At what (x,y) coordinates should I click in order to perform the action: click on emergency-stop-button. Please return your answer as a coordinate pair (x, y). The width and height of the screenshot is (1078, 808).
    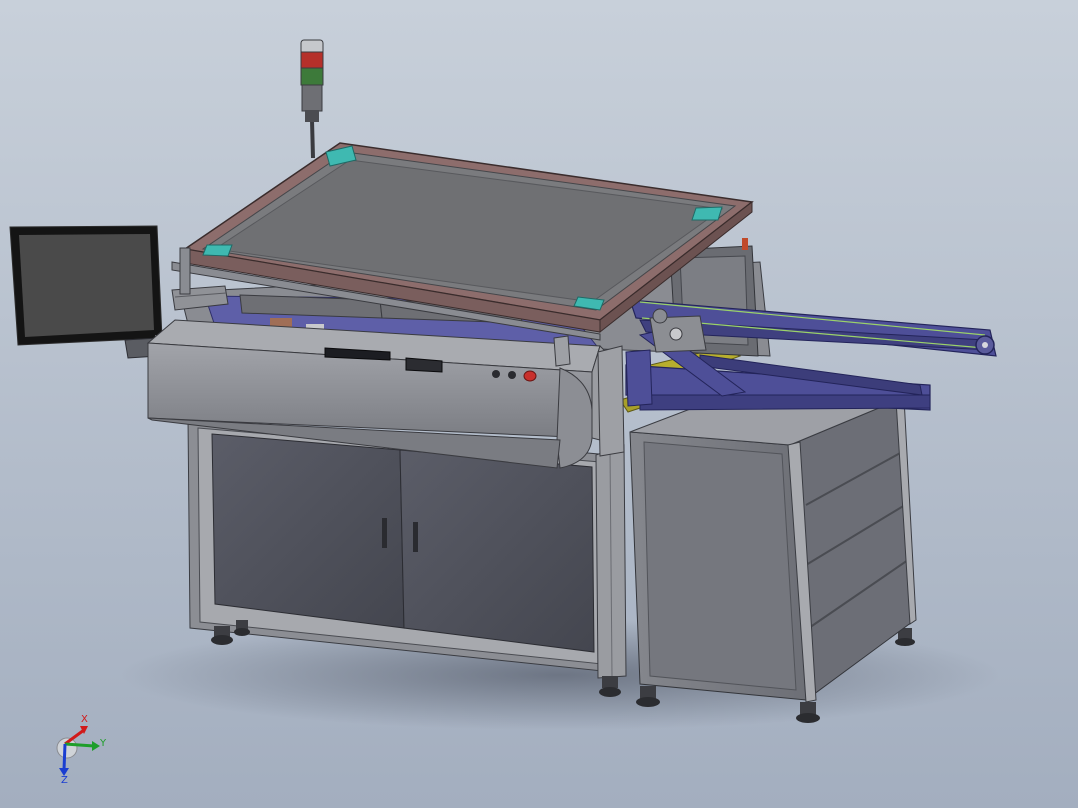
    Looking at the image, I should click on (530, 376).